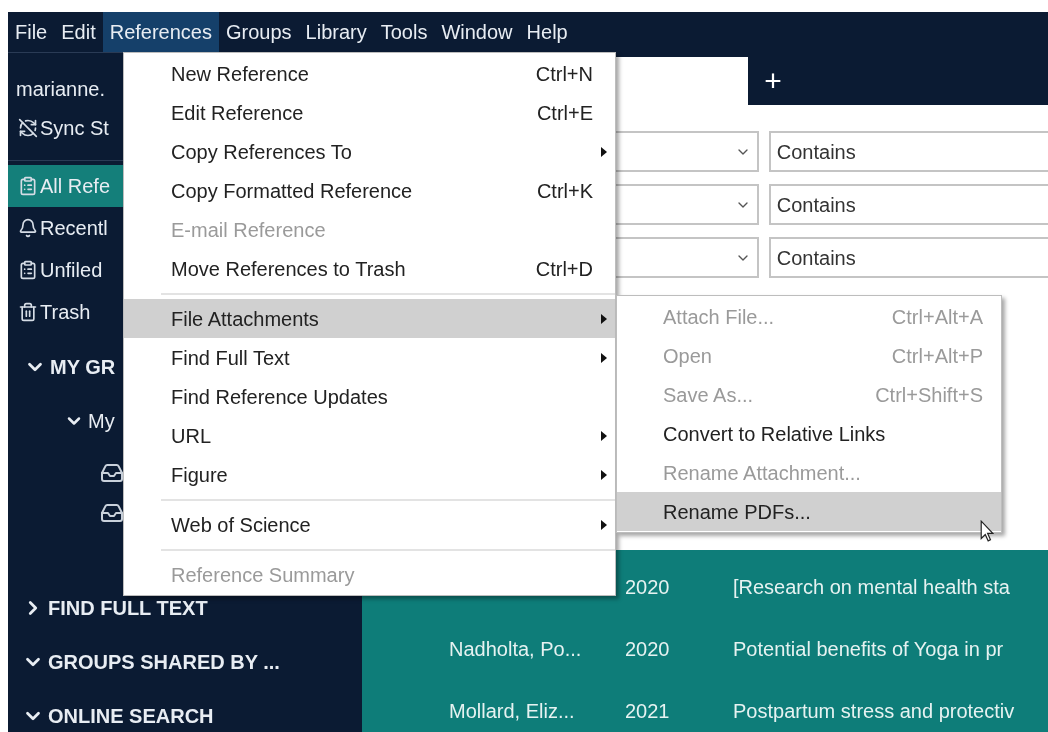  I want to click on title-cell-text: [Research on mental health sta, so click(871, 587).